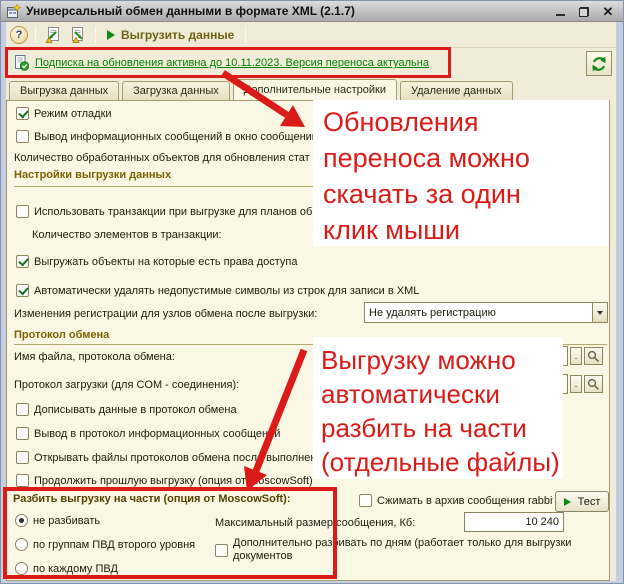 The image size is (624, 584). Describe the element at coordinates (170, 533) in the screenshot. I see `annotation-rect-split` at that location.